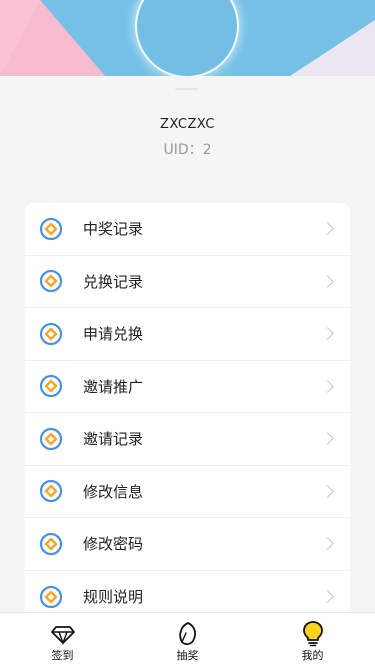 The width and height of the screenshot is (375, 667). I want to click on menu-item-label: 中奖记录, so click(113, 229).